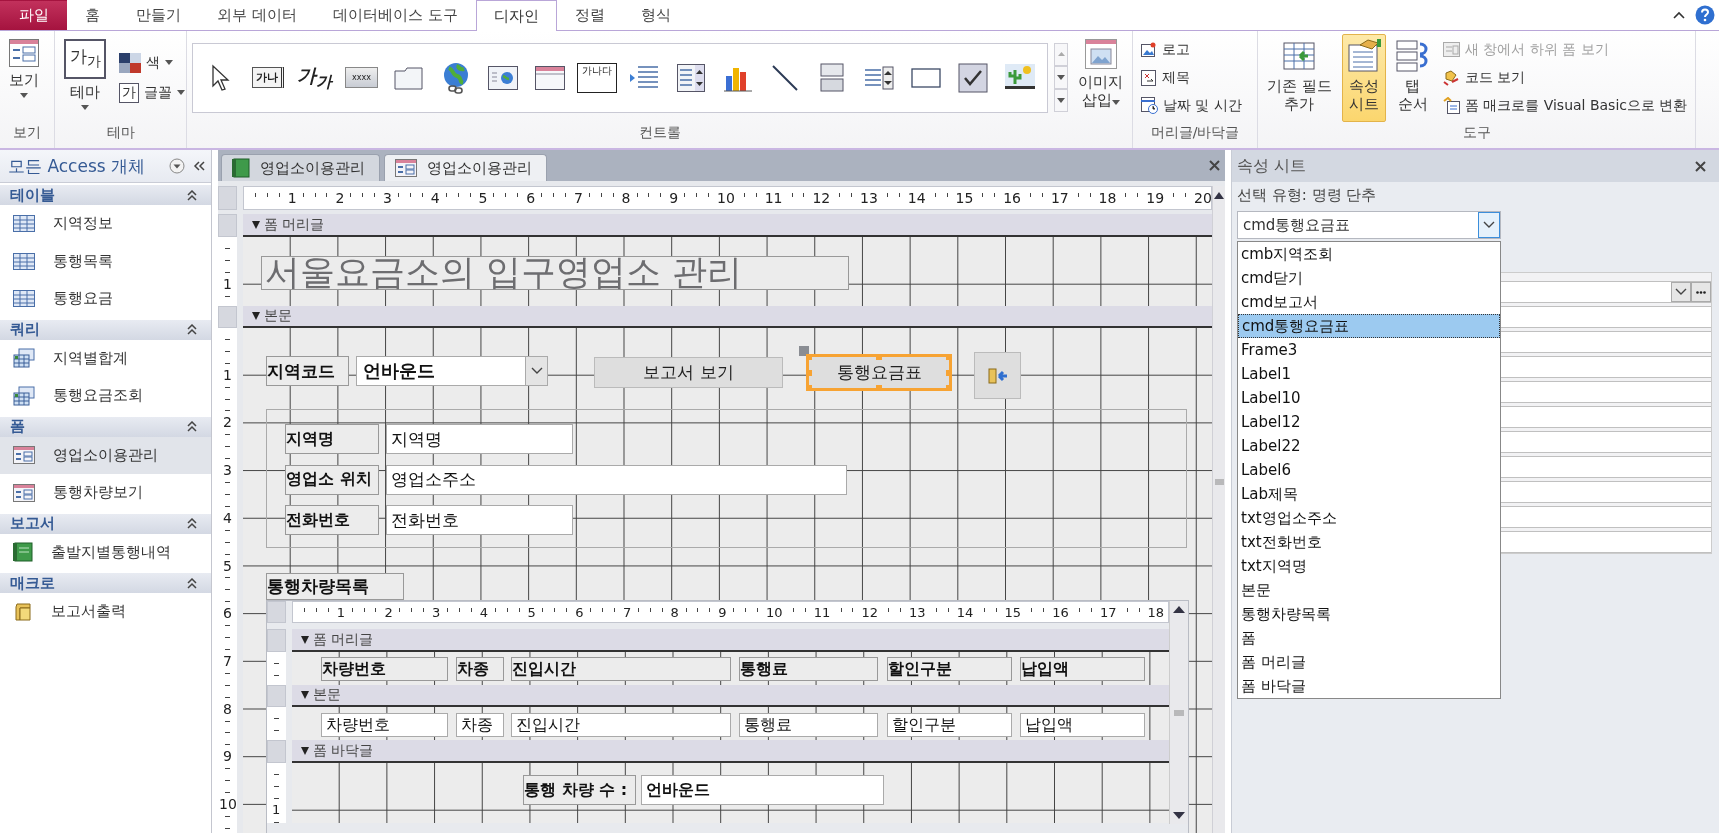 The width and height of the screenshot is (1719, 833). Describe the element at coordinates (1202, 198) in the screenshot. I see `ruler-number: 20` at that location.